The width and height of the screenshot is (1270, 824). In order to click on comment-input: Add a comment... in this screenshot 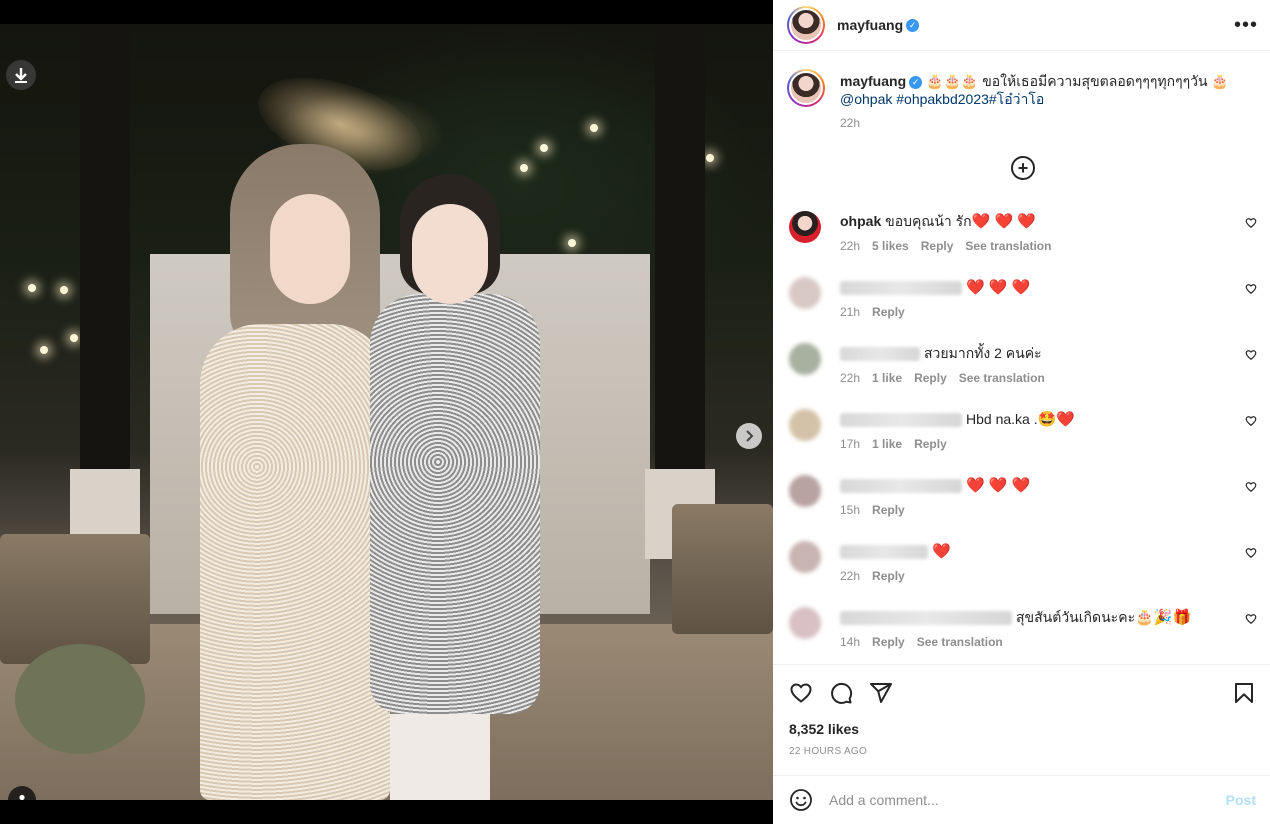, I will do `click(1027, 800)`.